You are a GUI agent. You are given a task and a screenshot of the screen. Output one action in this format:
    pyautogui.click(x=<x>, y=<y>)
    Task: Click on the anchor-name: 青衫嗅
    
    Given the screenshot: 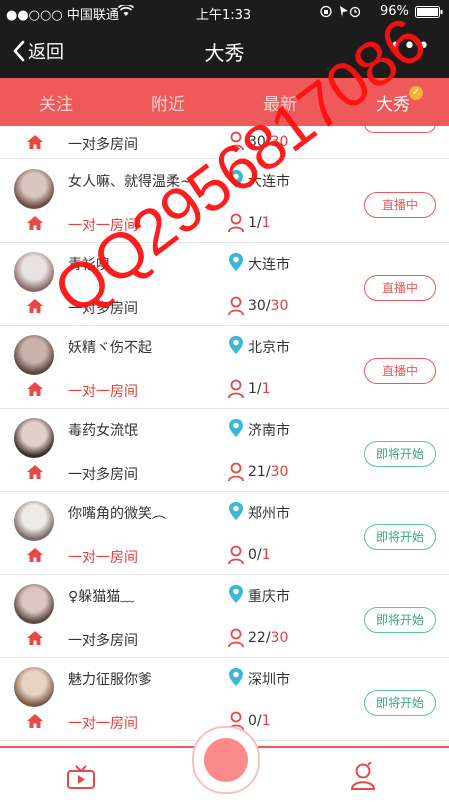 What is the action you would take?
    pyautogui.click(x=89, y=265)
    